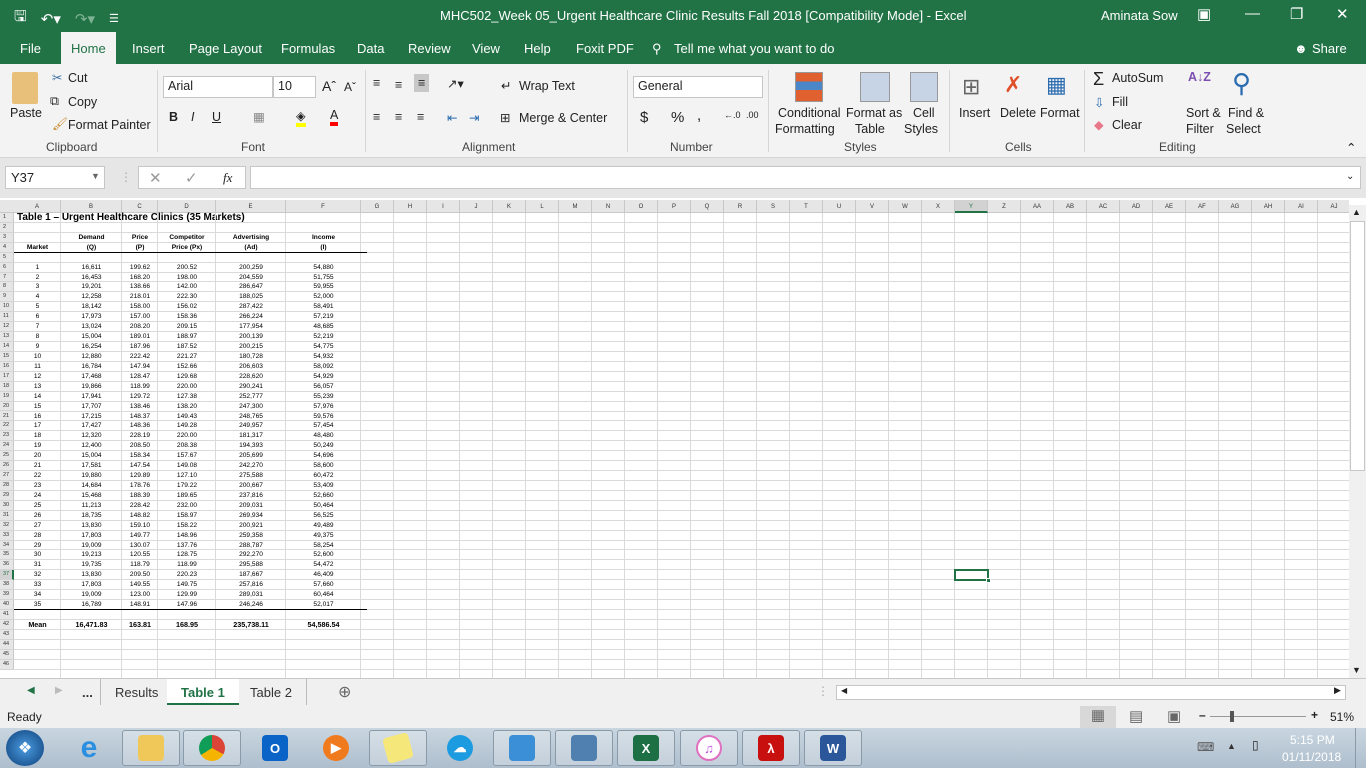  What do you see at coordinates (344, 692) in the screenshot?
I see `new-sheet-icon: ⊕` at bounding box center [344, 692].